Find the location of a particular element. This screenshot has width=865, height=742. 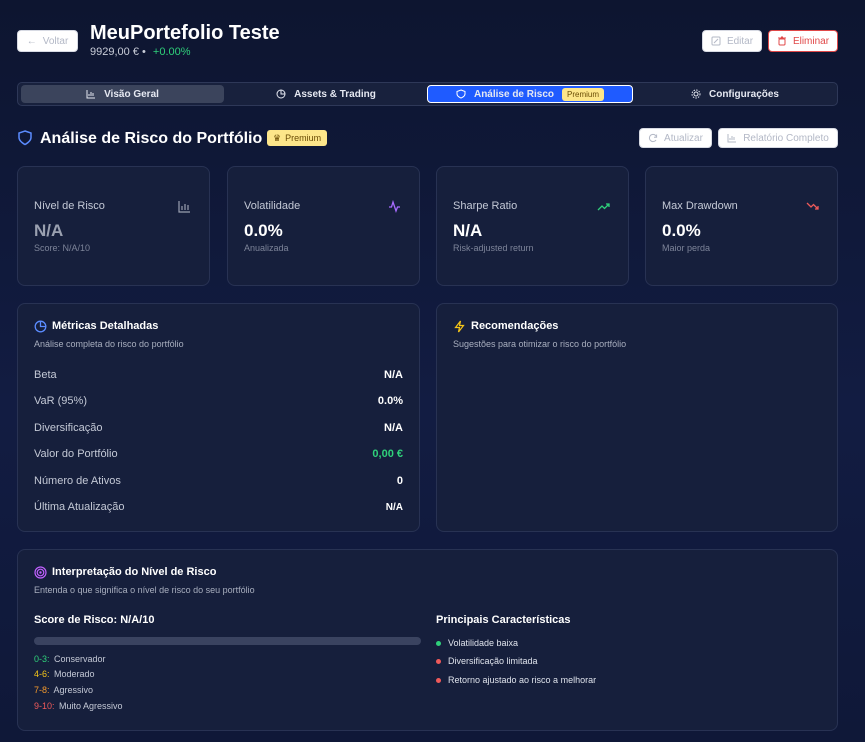

legend-conservative: 0-3: Conservador is located at coordinates (70, 659).